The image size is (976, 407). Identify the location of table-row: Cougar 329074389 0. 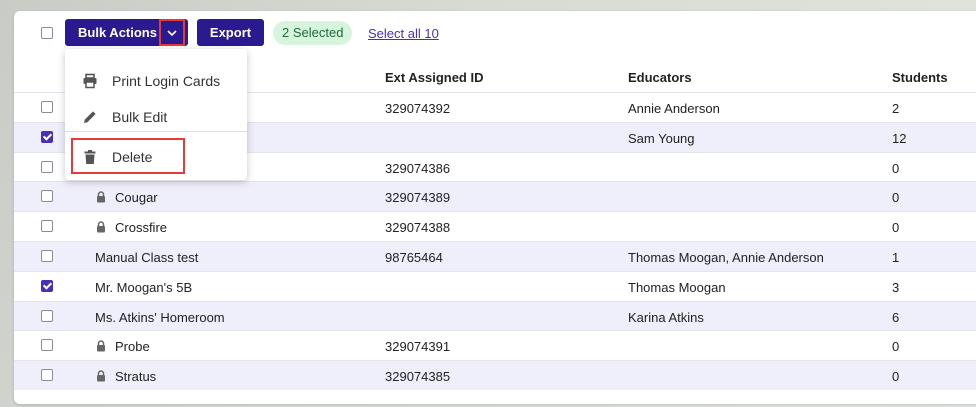
(495, 196).